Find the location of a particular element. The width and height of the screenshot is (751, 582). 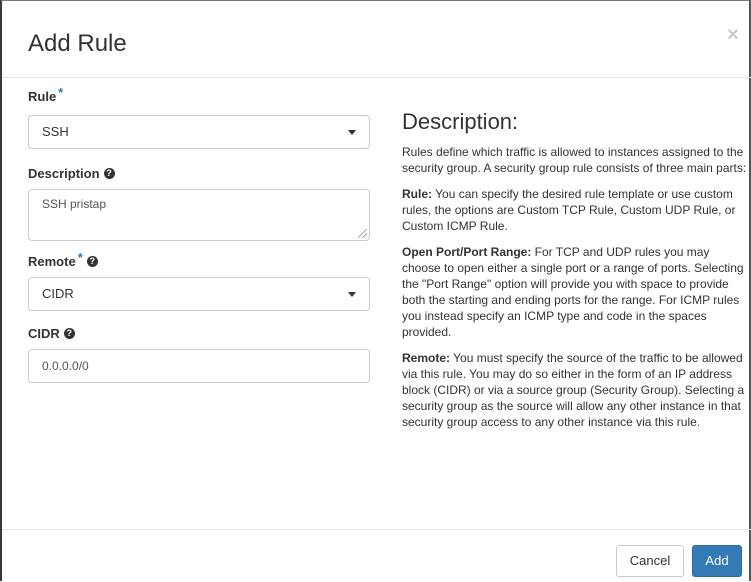

cidr-label: CIDR? is located at coordinates (51, 334).